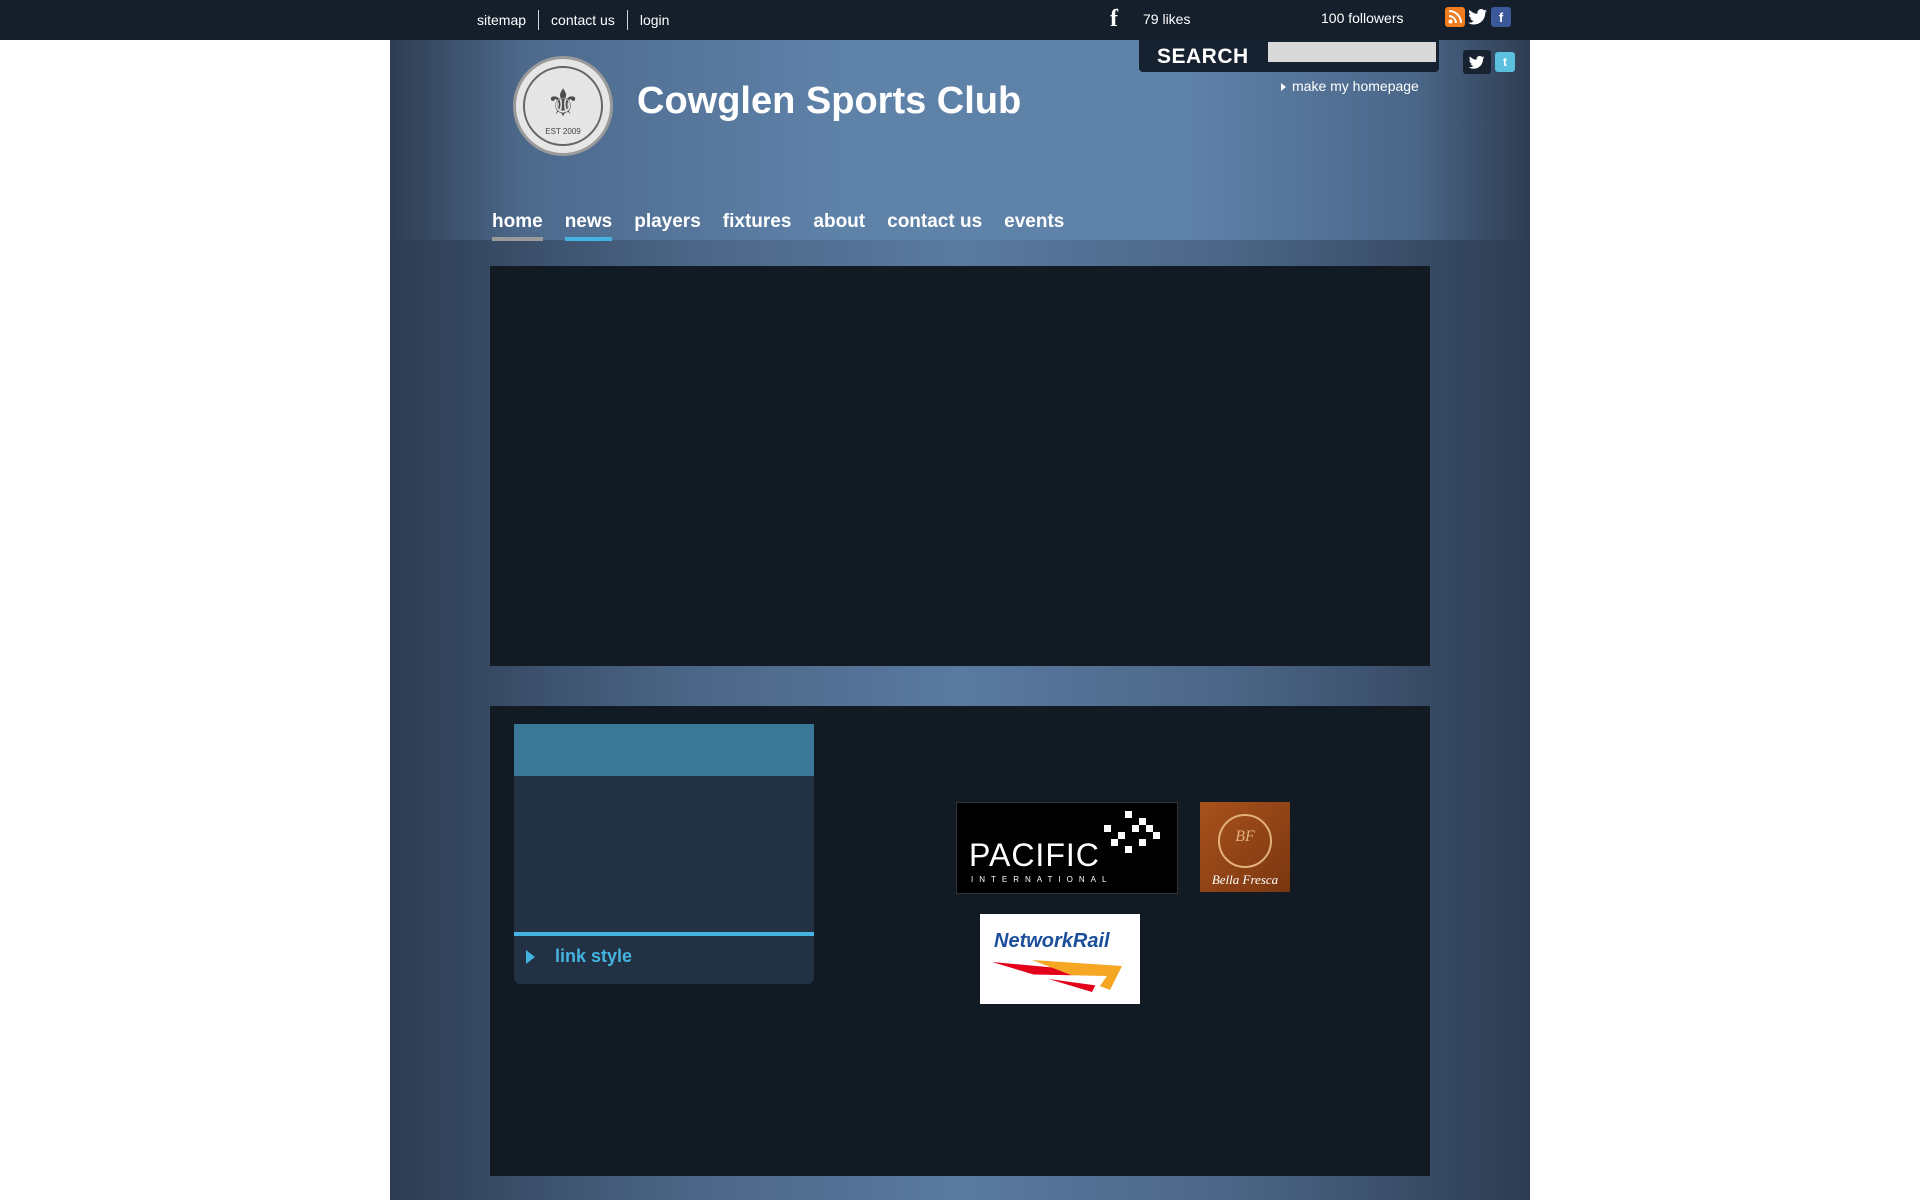 This screenshot has height=1200, width=1920. What do you see at coordinates (664, 934) in the screenshot?
I see `widget-divider` at bounding box center [664, 934].